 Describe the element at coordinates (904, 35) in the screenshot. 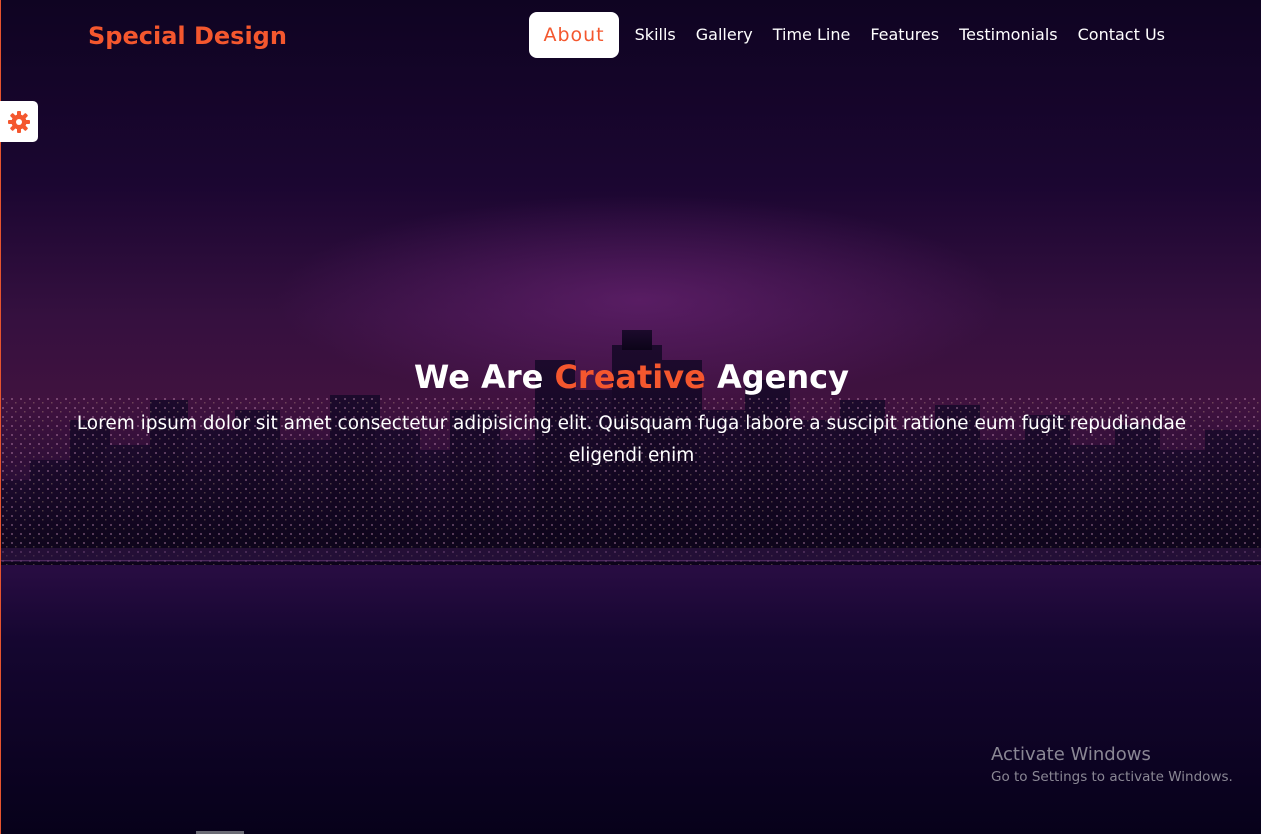

I see `nav-link-features: Features` at that location.